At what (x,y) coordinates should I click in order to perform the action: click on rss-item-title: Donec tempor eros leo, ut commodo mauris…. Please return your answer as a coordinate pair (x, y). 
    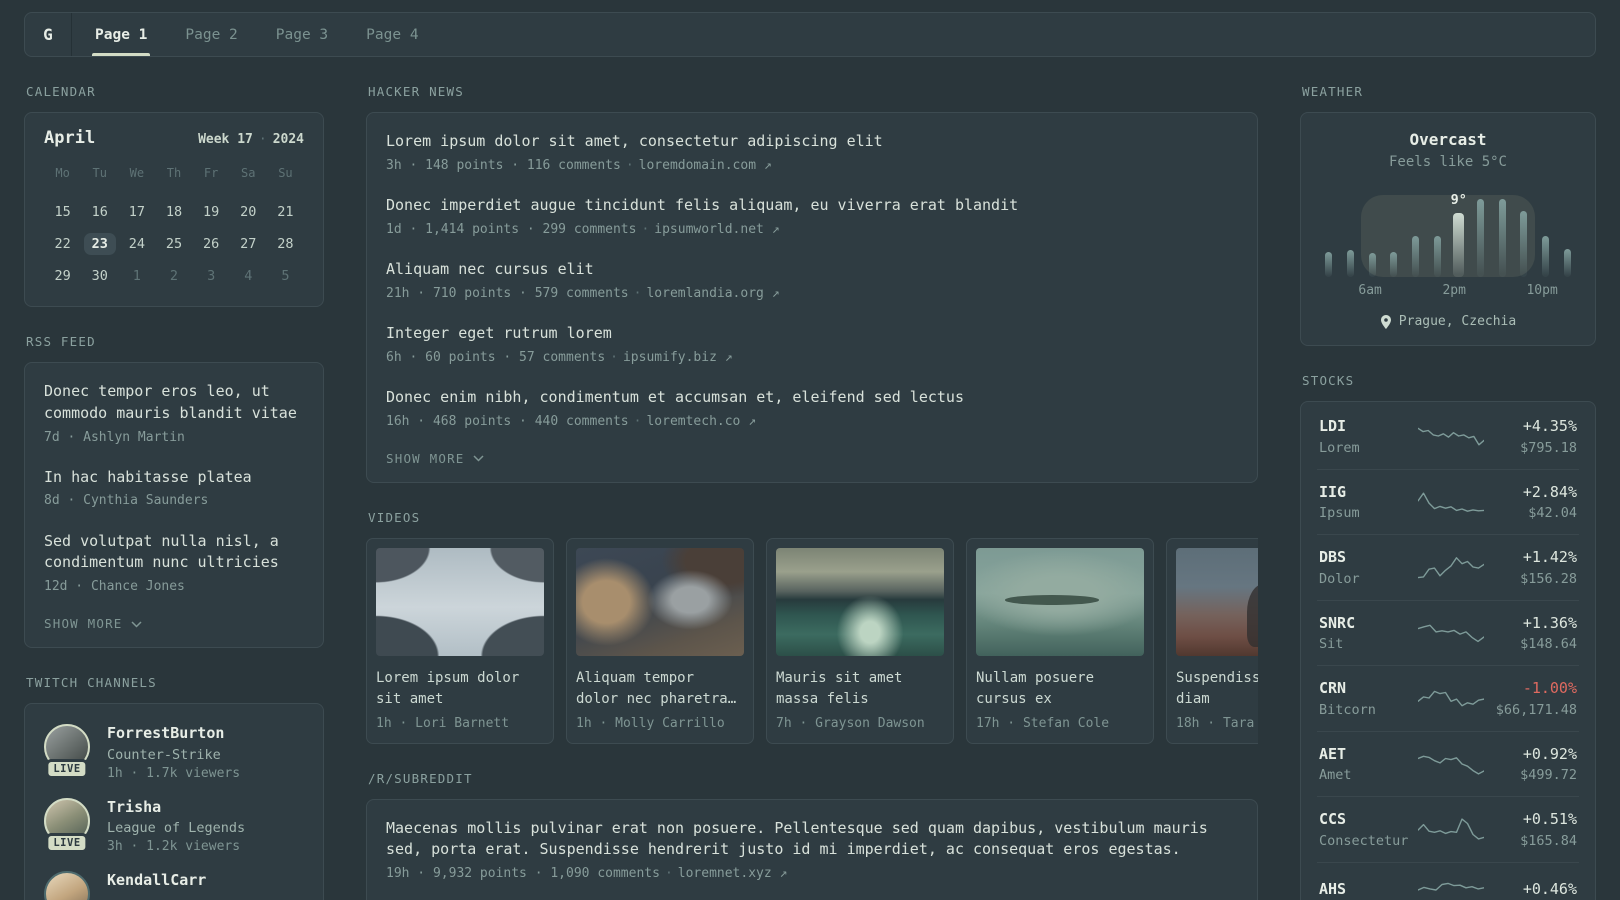
    Looking at the image, I should click on (174, 403).